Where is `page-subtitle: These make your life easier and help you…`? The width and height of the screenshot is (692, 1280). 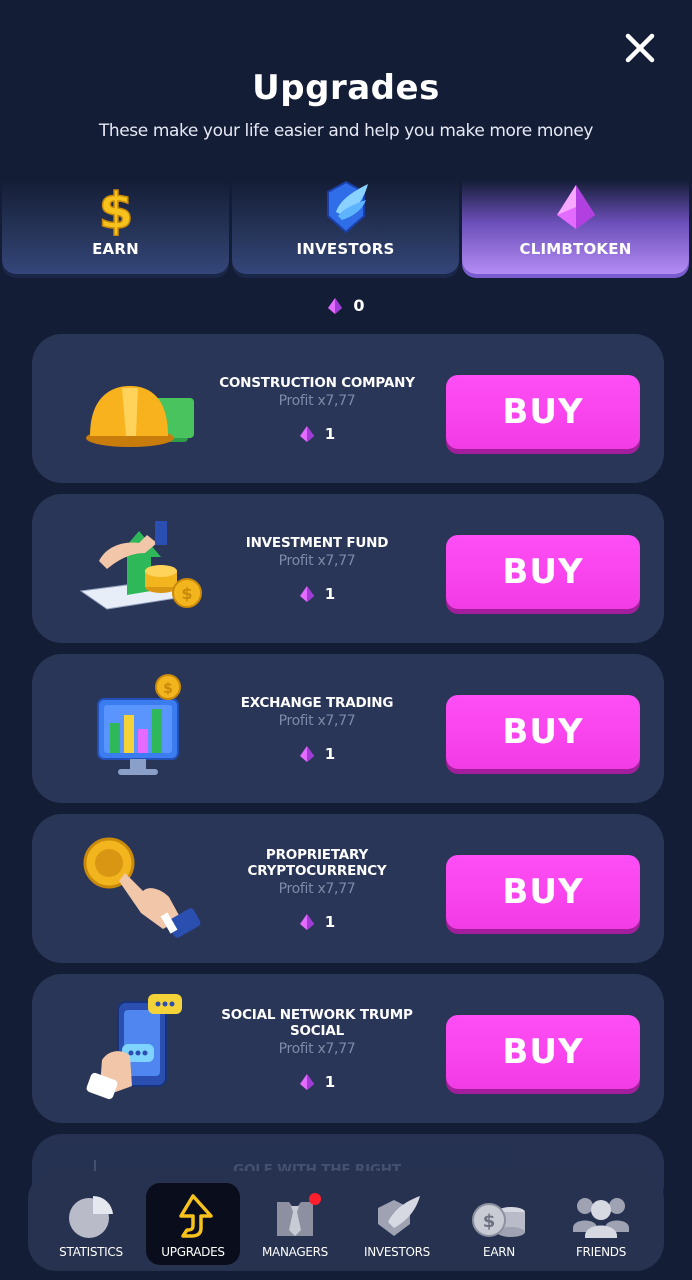 page-subtitle: These make your life easier and help you… is located at coordinates (346, 131).